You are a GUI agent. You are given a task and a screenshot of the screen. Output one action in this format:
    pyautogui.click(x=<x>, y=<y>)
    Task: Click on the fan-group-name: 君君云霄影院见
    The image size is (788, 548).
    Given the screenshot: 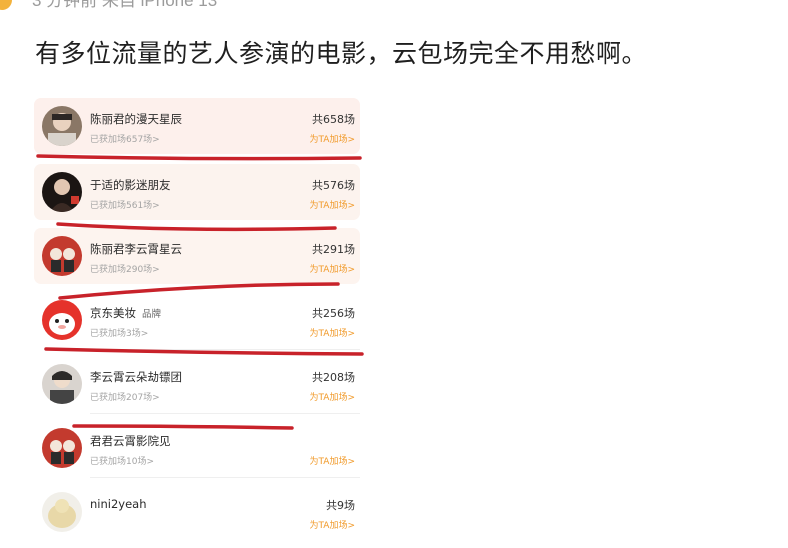 What is the action you would take?
    pyautogui.click(x=130, y=441)
    